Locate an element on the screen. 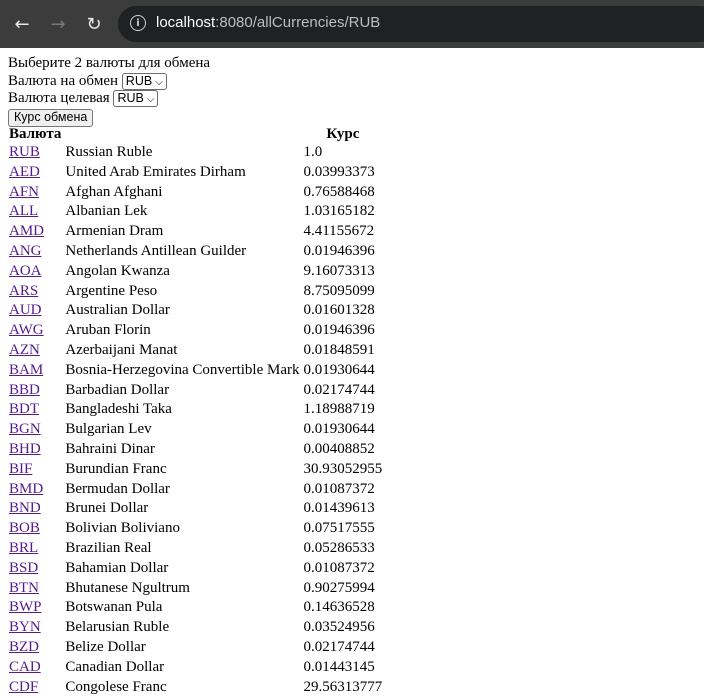 The width and height of the screenshot is (704, 698). from-currency-value: RUB is located at coordinates (139, 80).